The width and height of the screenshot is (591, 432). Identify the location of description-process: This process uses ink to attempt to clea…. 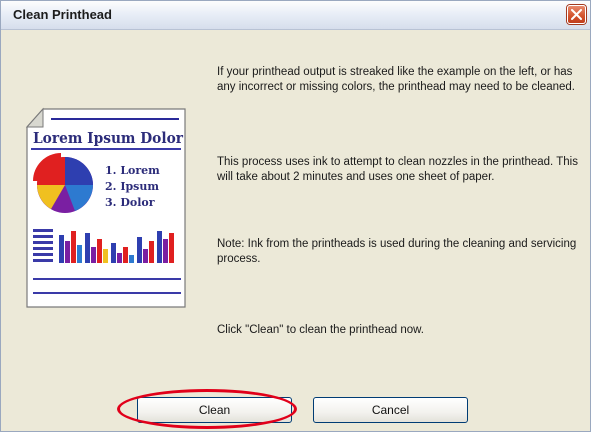
(397, 169).